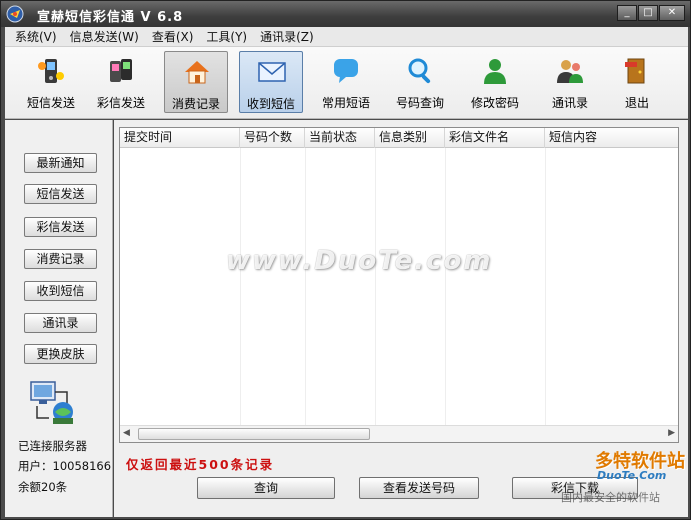  Describe the element at coordinates (410, 138) in the screenshot. I see `col-message-type: 信息类别` at that location.